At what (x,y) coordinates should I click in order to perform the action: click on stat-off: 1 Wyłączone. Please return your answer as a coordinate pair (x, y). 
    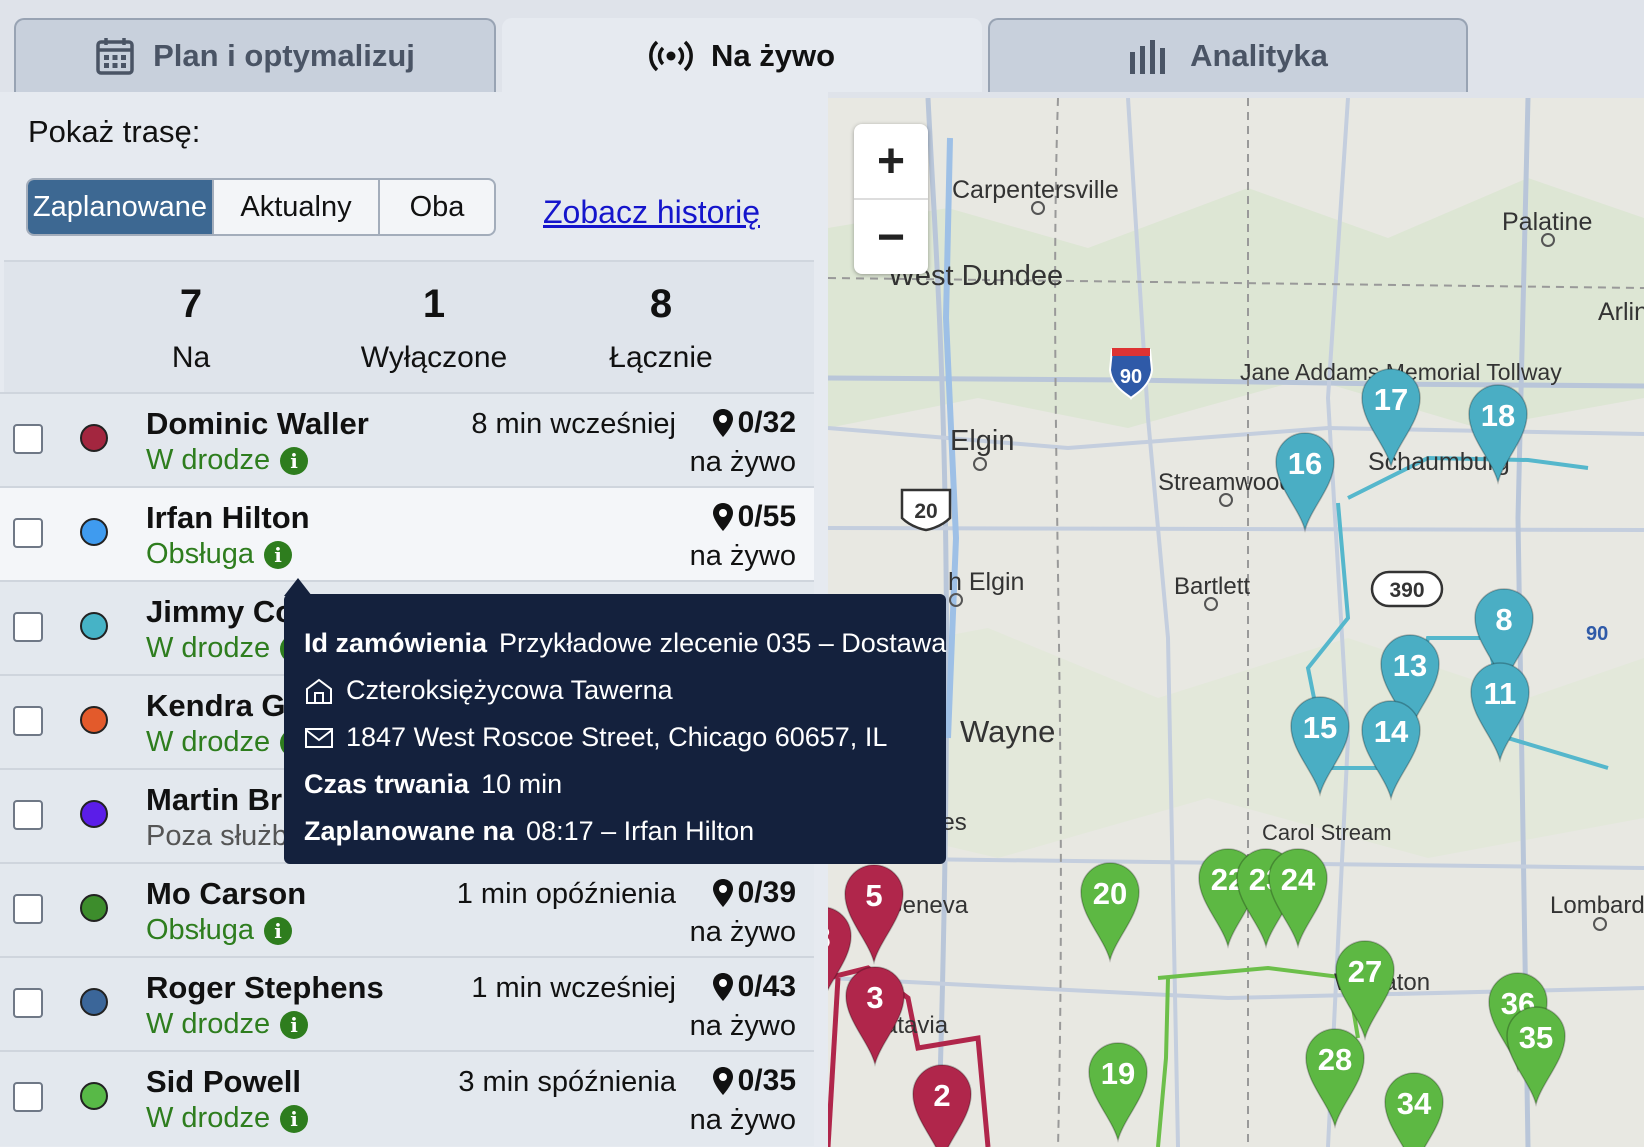
    Looking at the image, I should click on (434, 318).